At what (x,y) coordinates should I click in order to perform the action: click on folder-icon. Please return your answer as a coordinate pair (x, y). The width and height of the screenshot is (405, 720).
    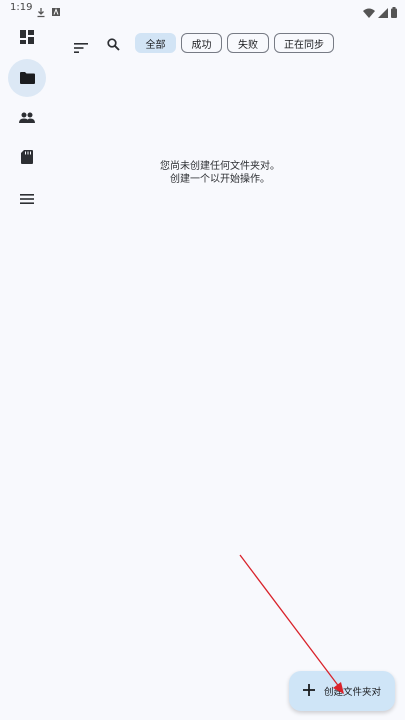
    Looking at the image, I should click on (27, 78).